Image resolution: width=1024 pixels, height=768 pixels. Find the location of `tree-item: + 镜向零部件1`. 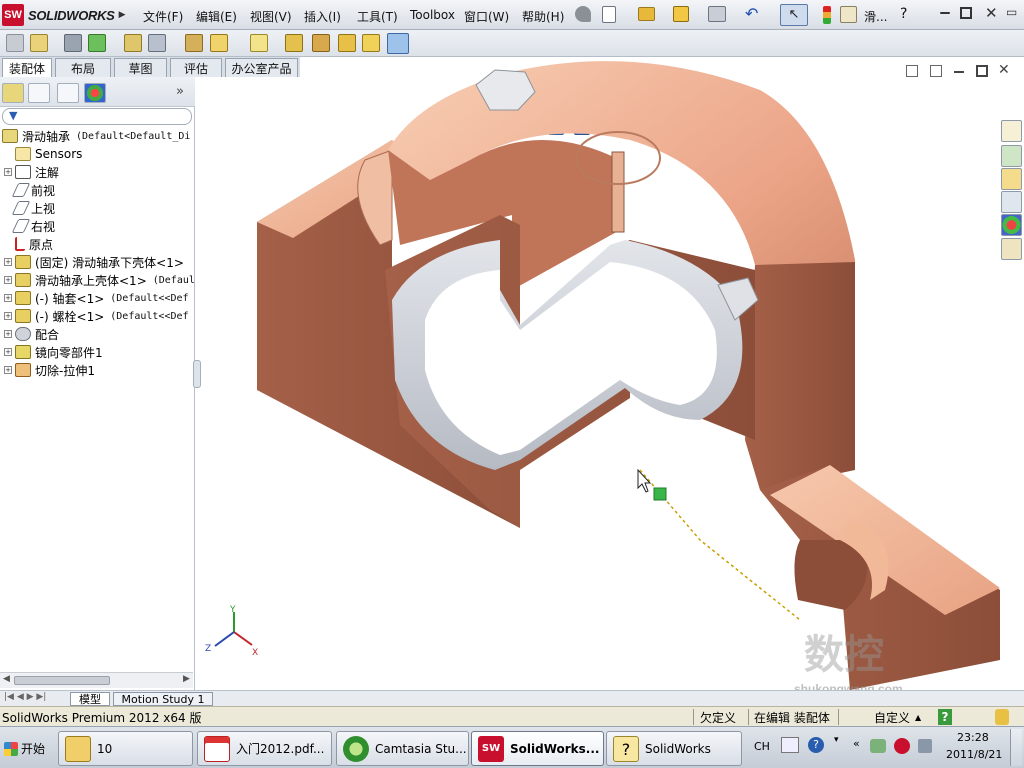

tree-item: + 镜向零部件1 is located at coordinates (97, 352).